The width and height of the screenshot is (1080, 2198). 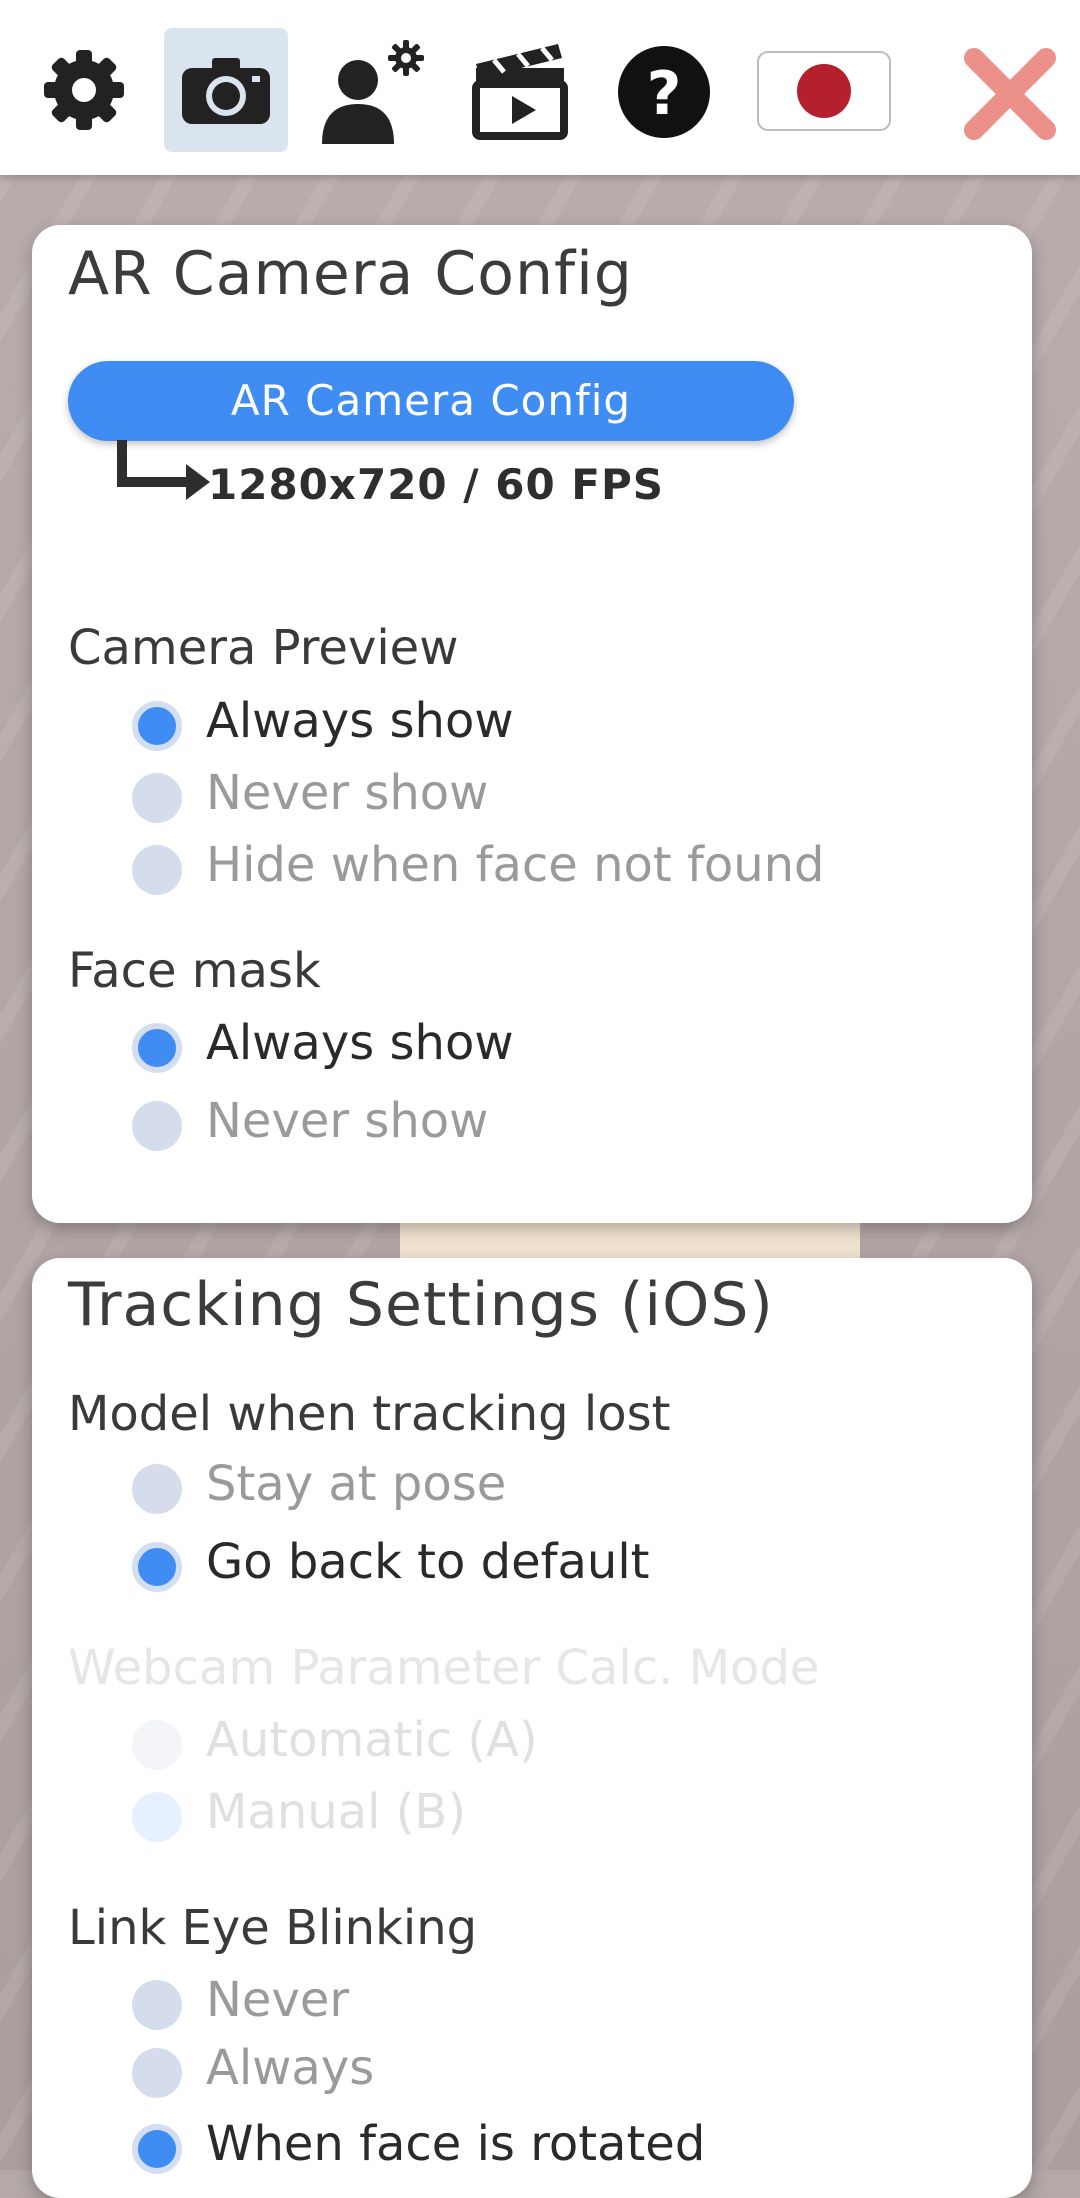 What do you see at coordinates (1010, 94) in the screenshot?
I see `close-x-icon` at bounding box center [1010, 94].